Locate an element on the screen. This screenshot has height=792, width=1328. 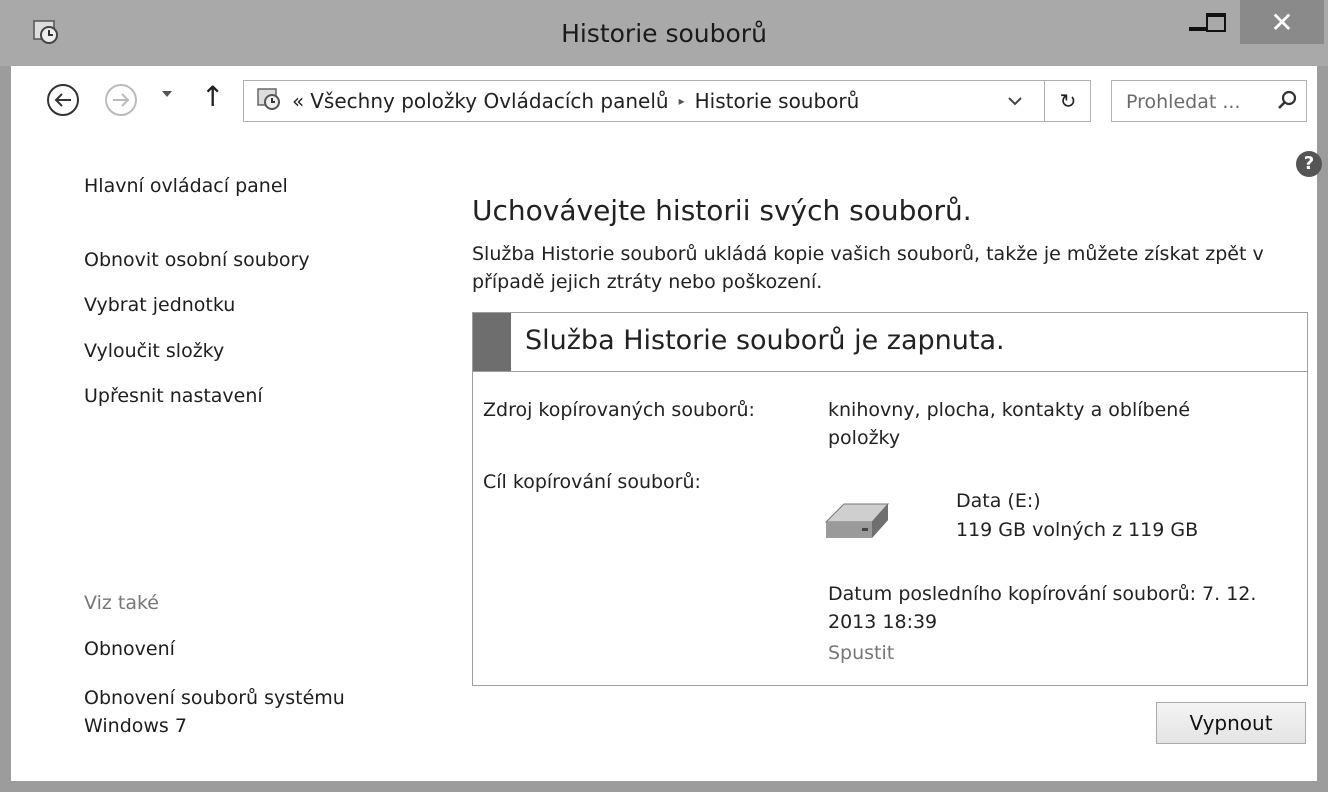
back-button is located at coordinates (63, 100).